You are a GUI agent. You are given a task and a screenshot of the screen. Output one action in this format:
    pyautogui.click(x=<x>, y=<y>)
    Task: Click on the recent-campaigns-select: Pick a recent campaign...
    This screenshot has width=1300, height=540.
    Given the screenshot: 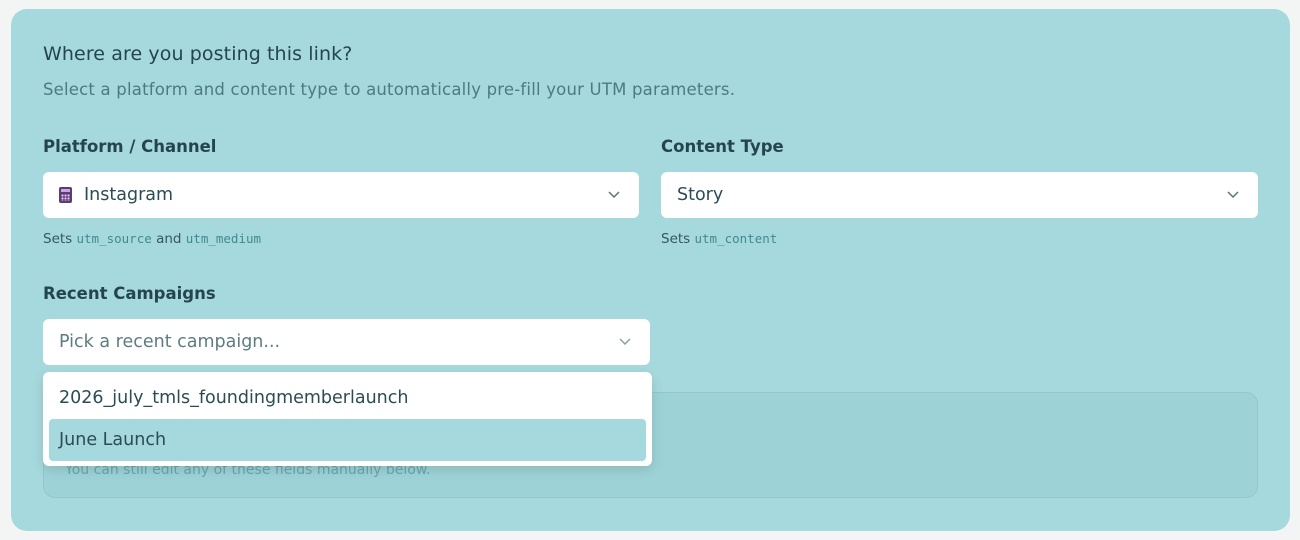 What is the action you would take?
    pyautogui.click(x=346, y=342)
    